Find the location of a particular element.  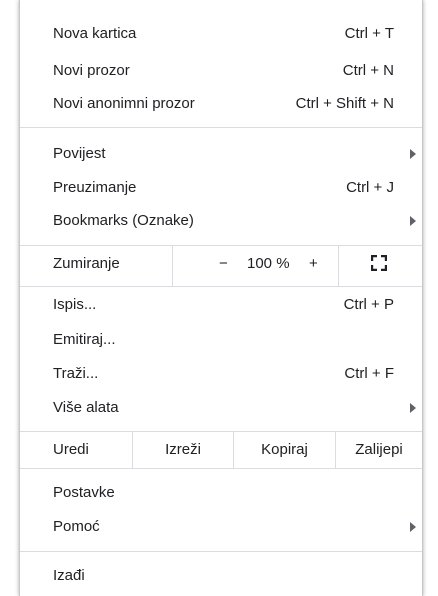

zoom-in-button: + is located at coordinates (313, 263).